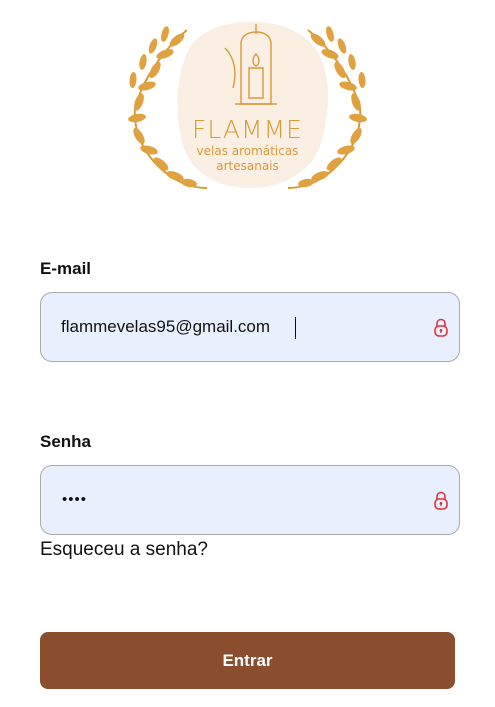  What do you see at coordinates (124, 550) in the screenshot?
I see `forgot-password-link: Esqueceu a senha?` at bounding box center [124, 550].